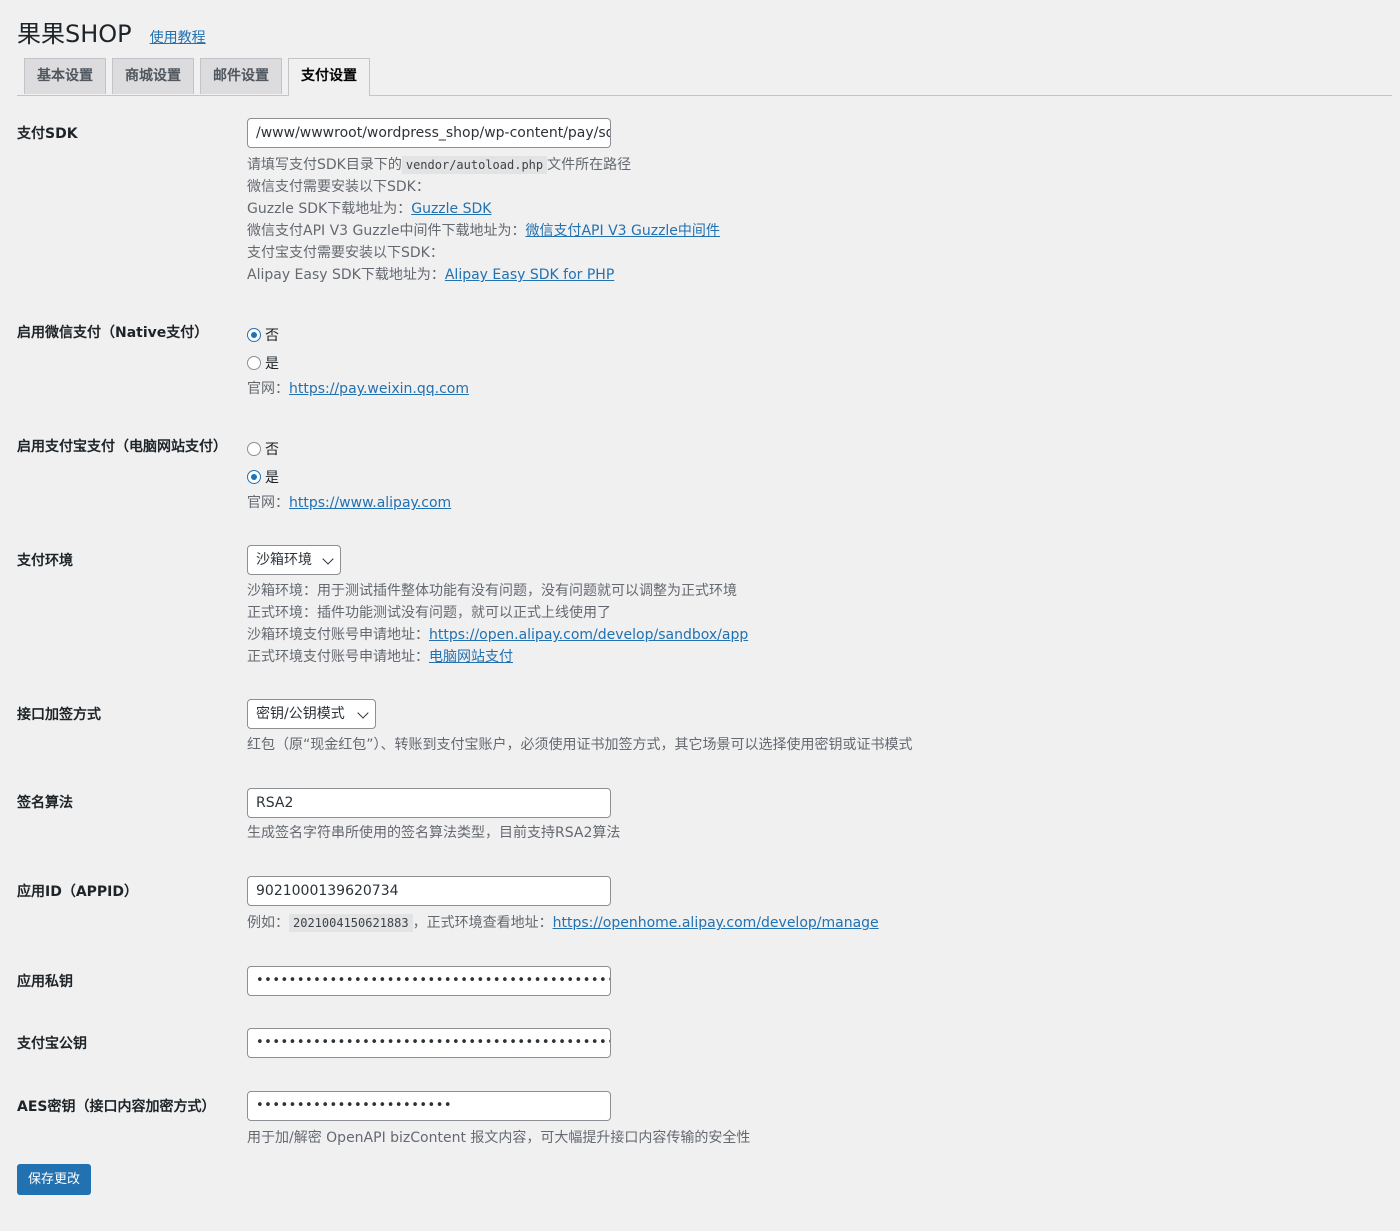  I want to click on tab-payment-settings: 支付设置, so click(329, 77).